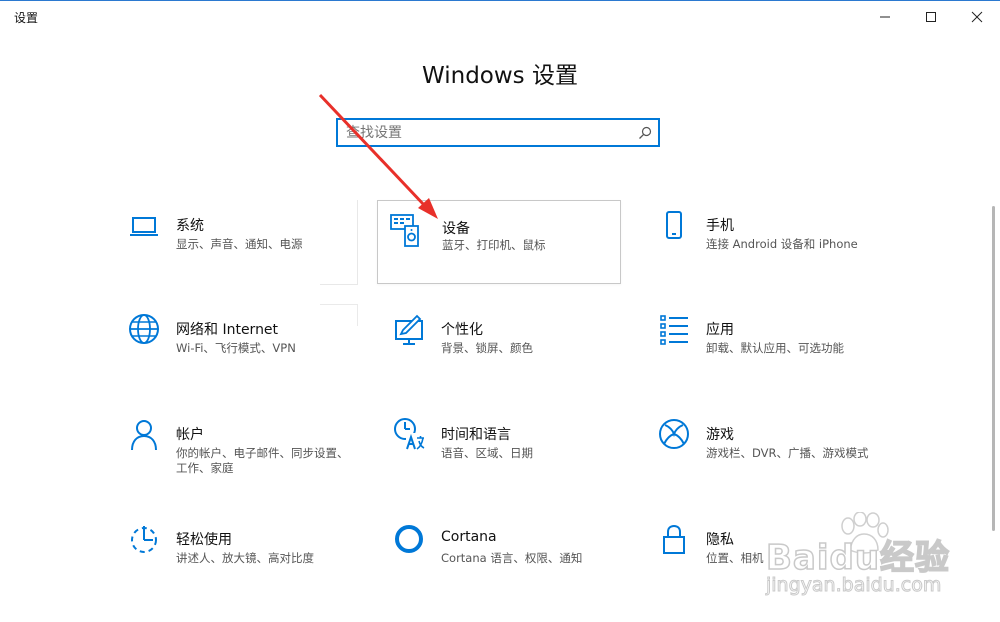 The width and height of the screenshot is (1000, 622). I want to click on tile-title: 网络和 Internet, so click(227, 330).